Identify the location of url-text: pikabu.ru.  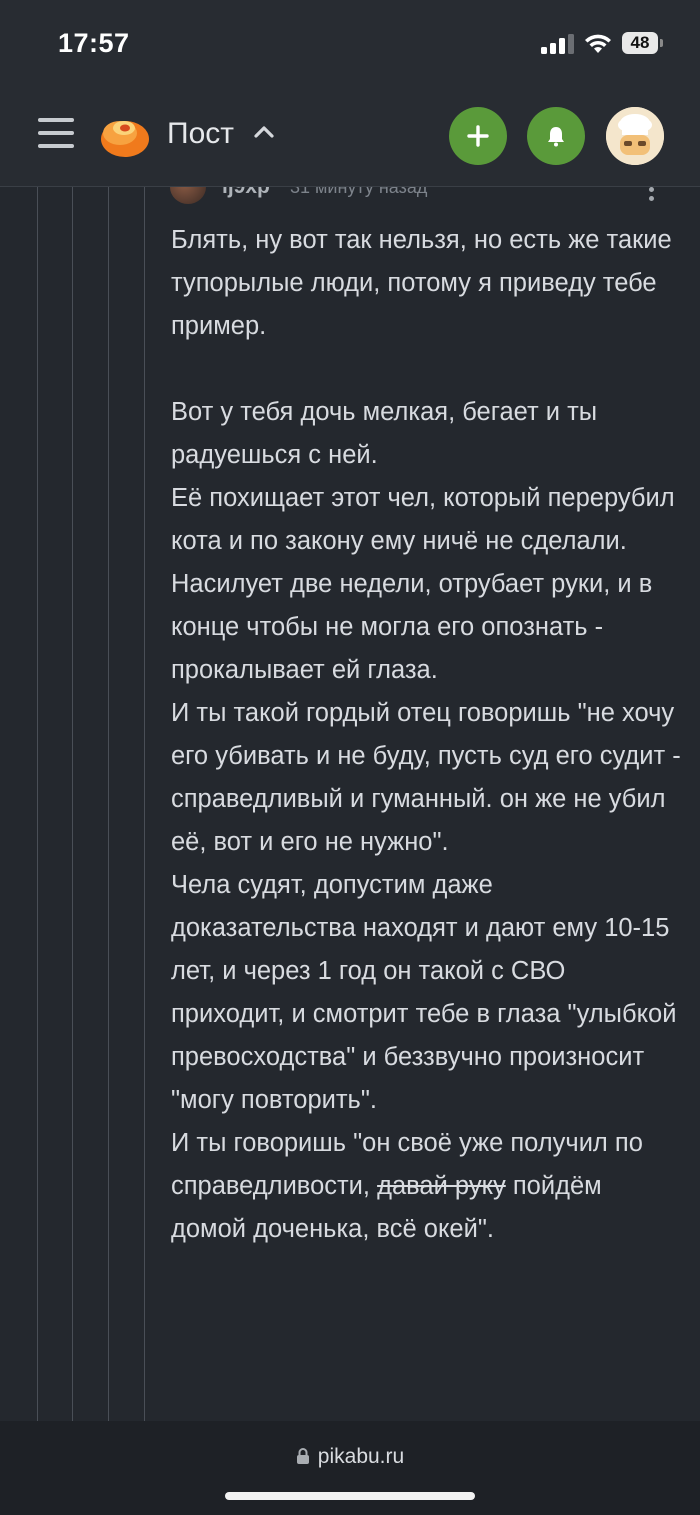
(361, 1456).